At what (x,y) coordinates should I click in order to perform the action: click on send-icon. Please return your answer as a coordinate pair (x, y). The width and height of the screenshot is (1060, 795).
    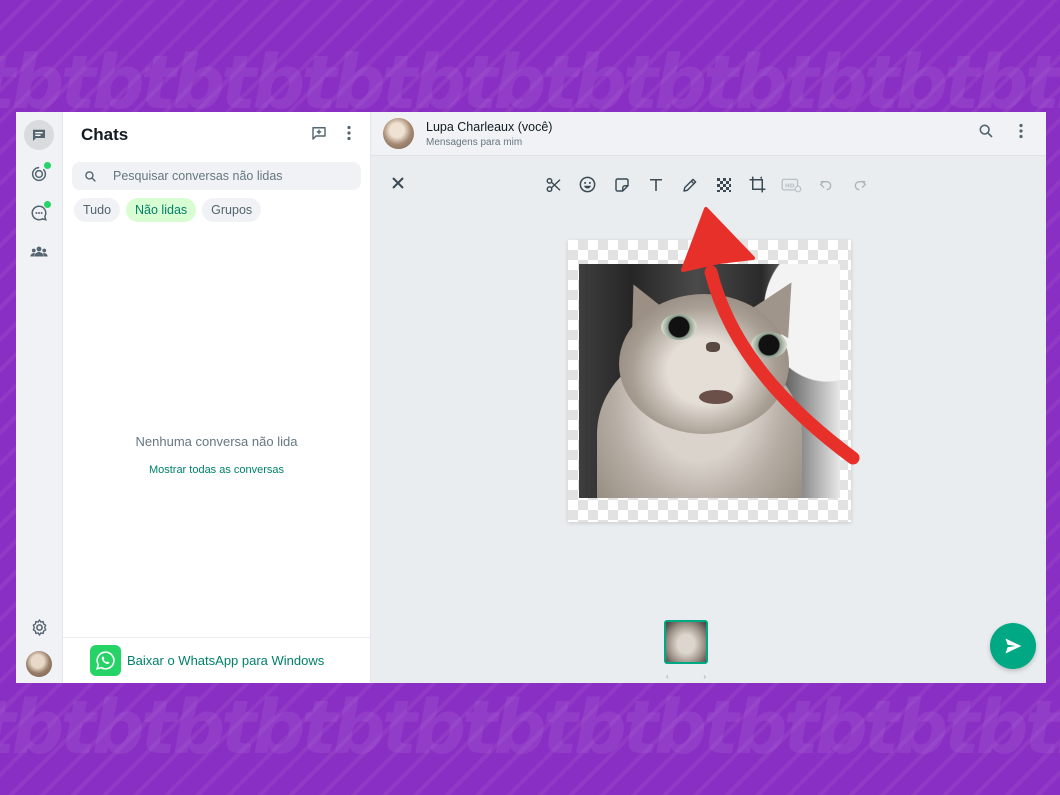
    Looking at the image, I should click on (1013, 646).